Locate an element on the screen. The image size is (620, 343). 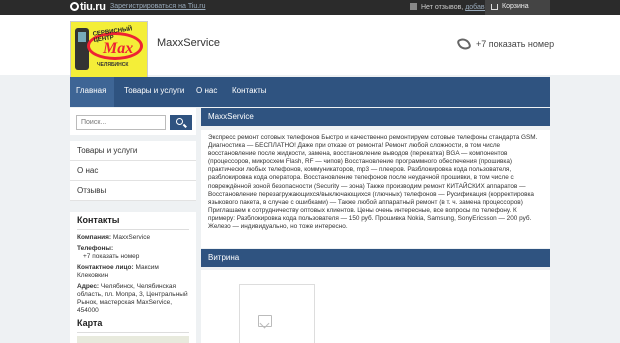
show-phone-button: +7 показать номер is located at coordinates (505, 44).